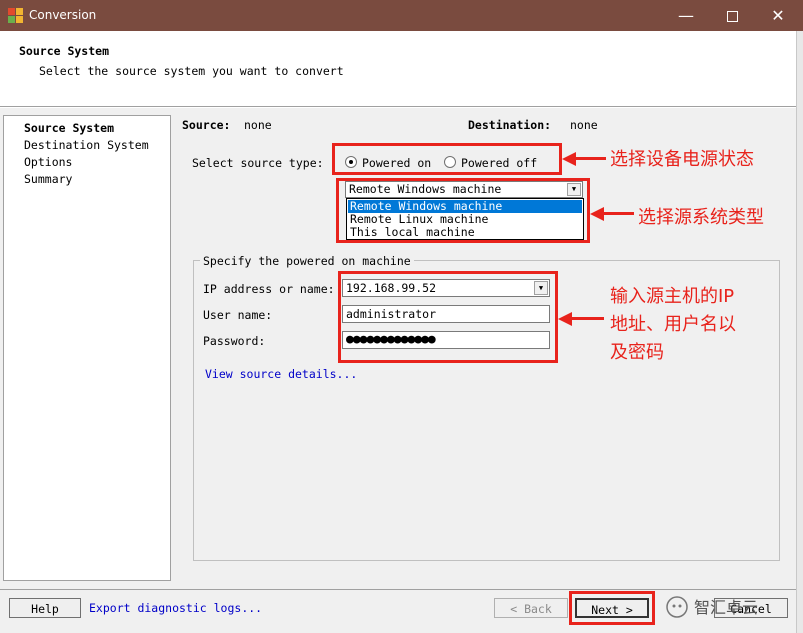 The height and width of the screenshot is (633, 803). I want to click on watermark-text: 智汇卓云, so click(726, 607).